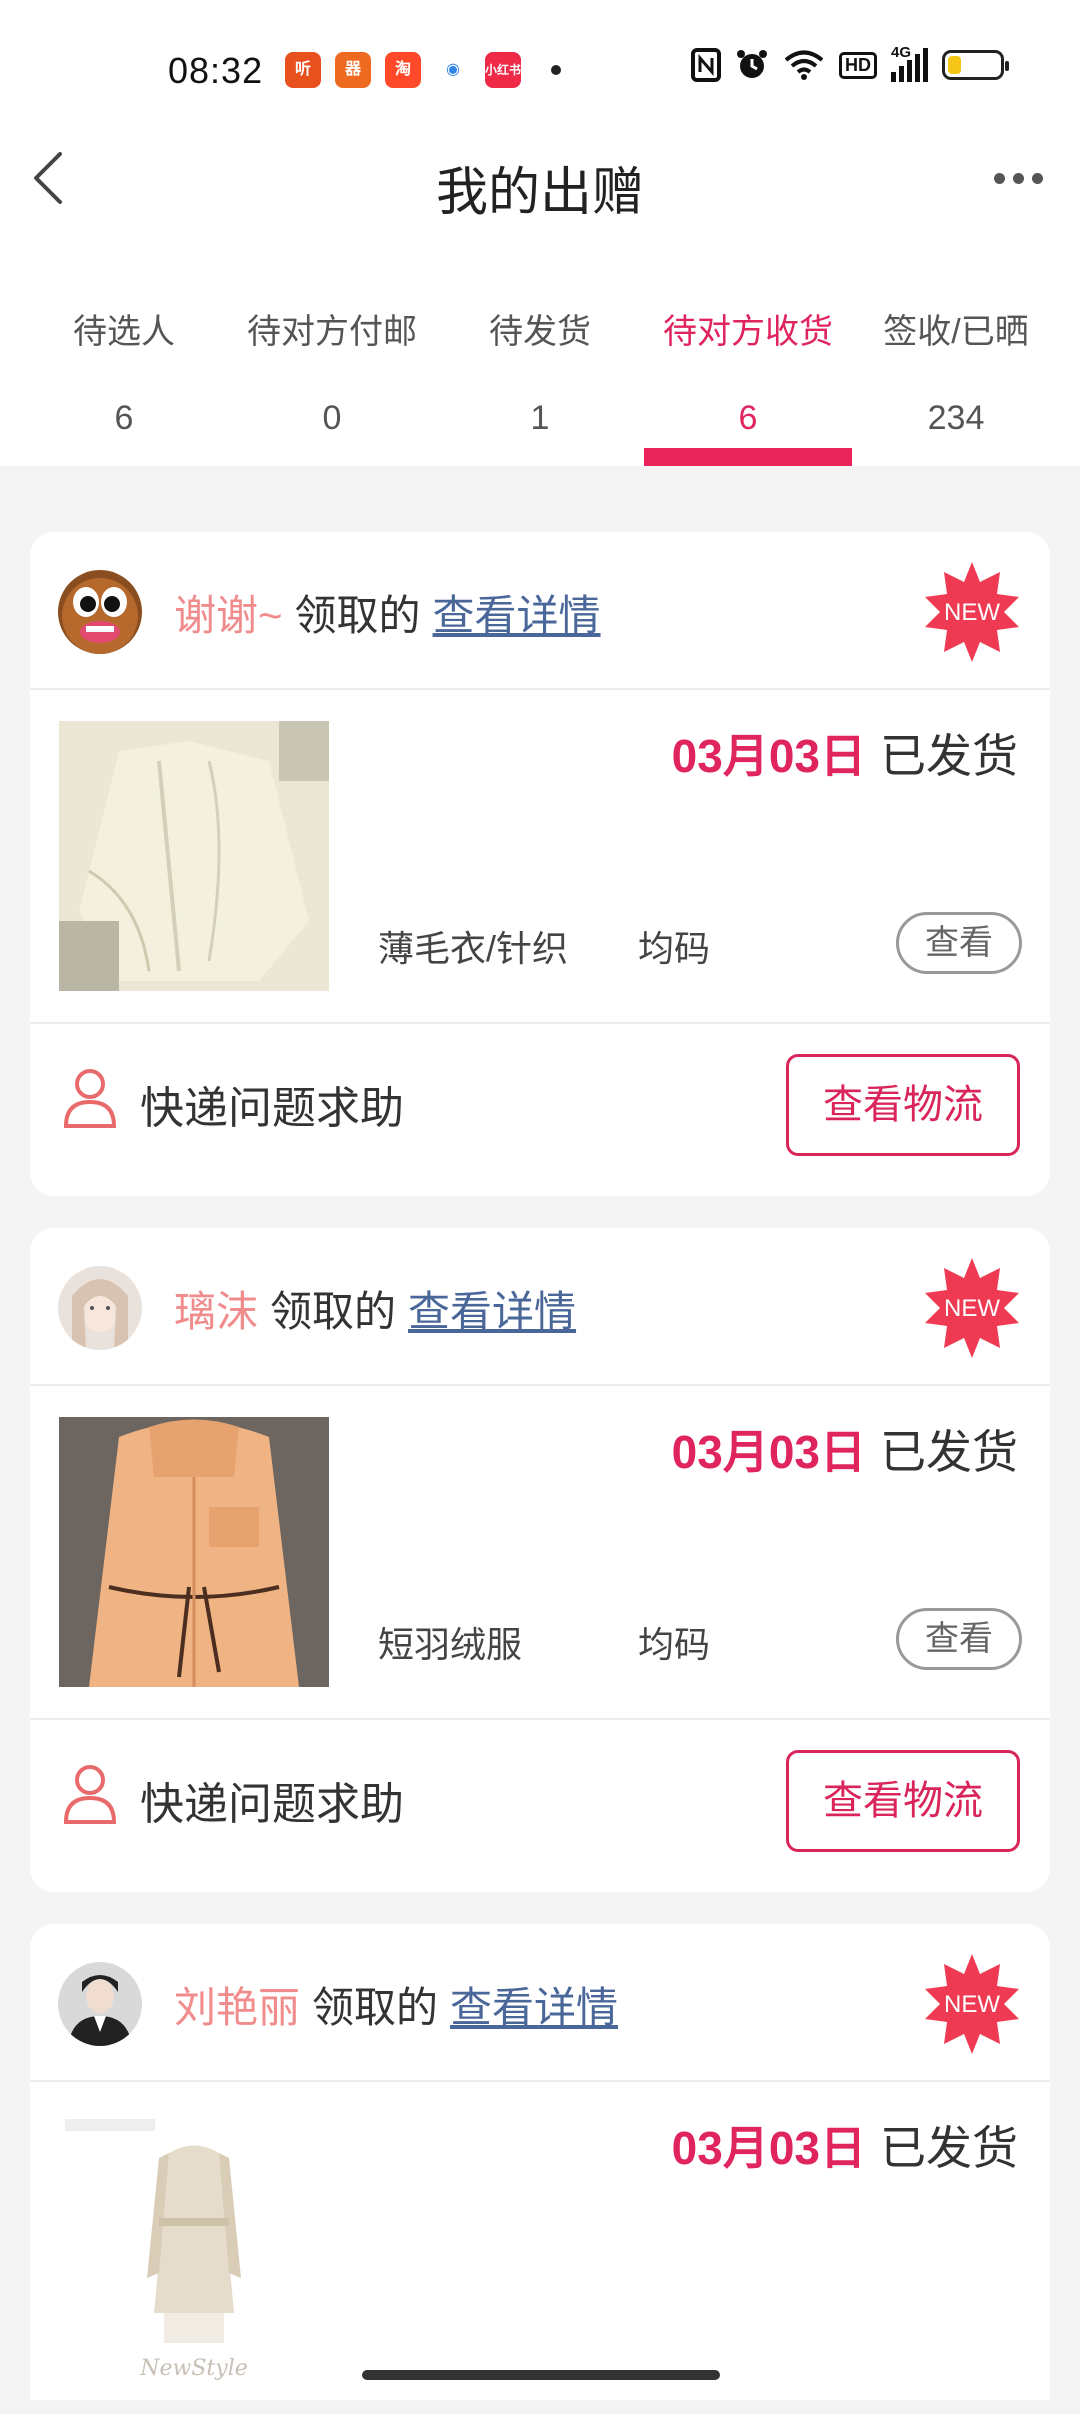 This screenshot has width=1080, height=2414. What do you see at coordinates (858, 65) in the screenshot?
I see `hd-icon: HD` at bounding box center [858, 65].